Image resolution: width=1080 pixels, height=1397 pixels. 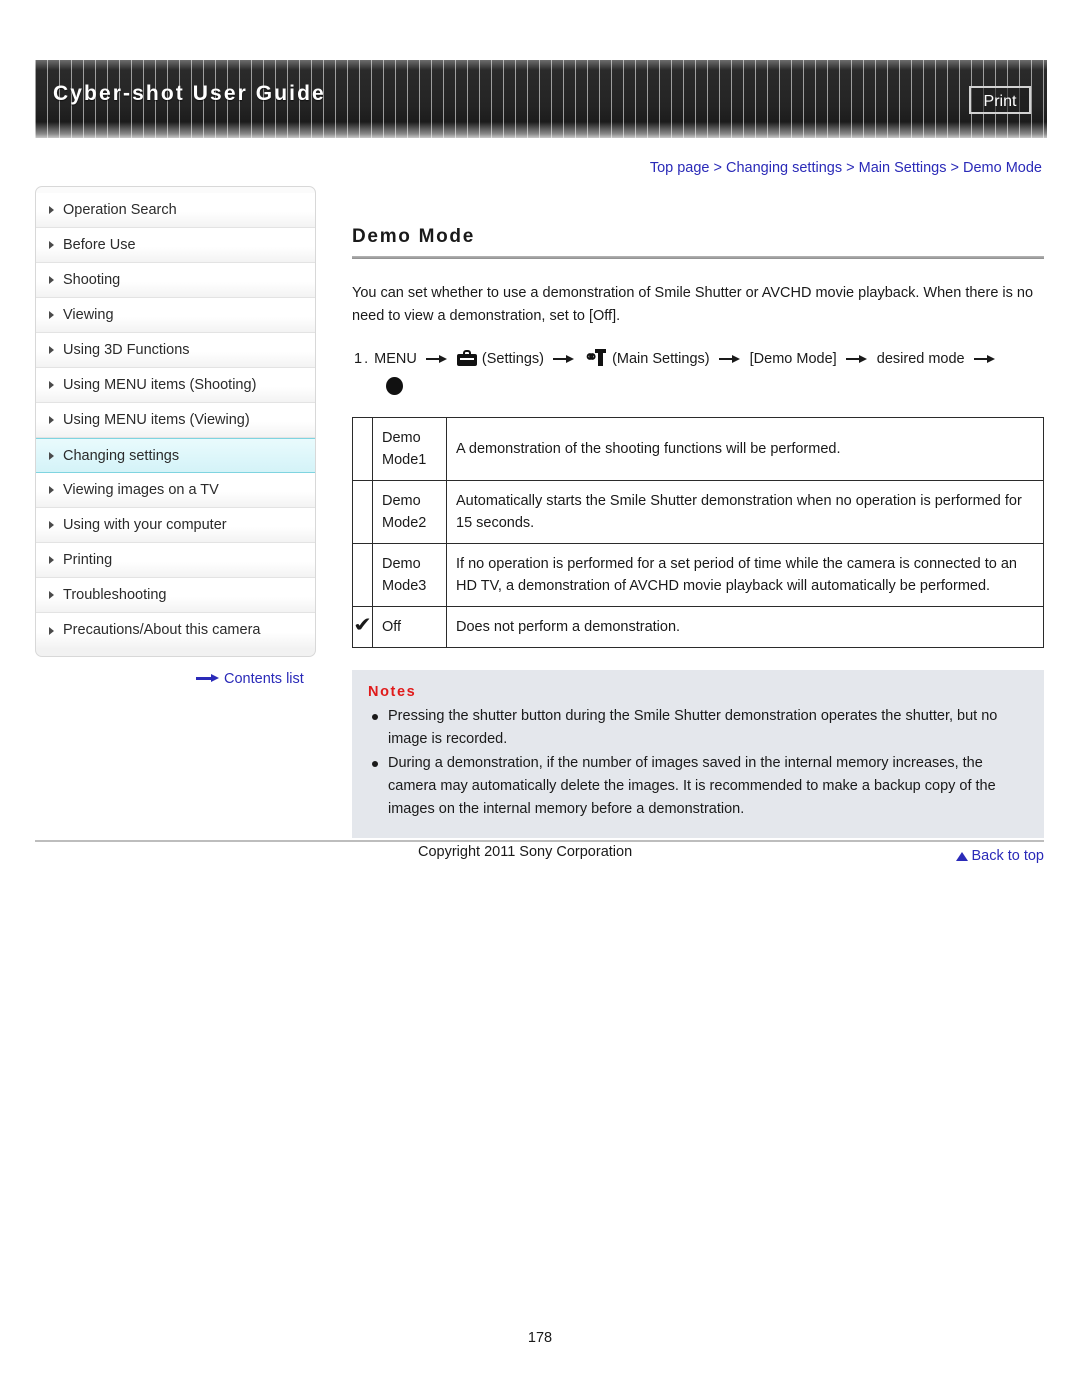 I want to click on settings-label: (Settings), so click(x=512, y=359).